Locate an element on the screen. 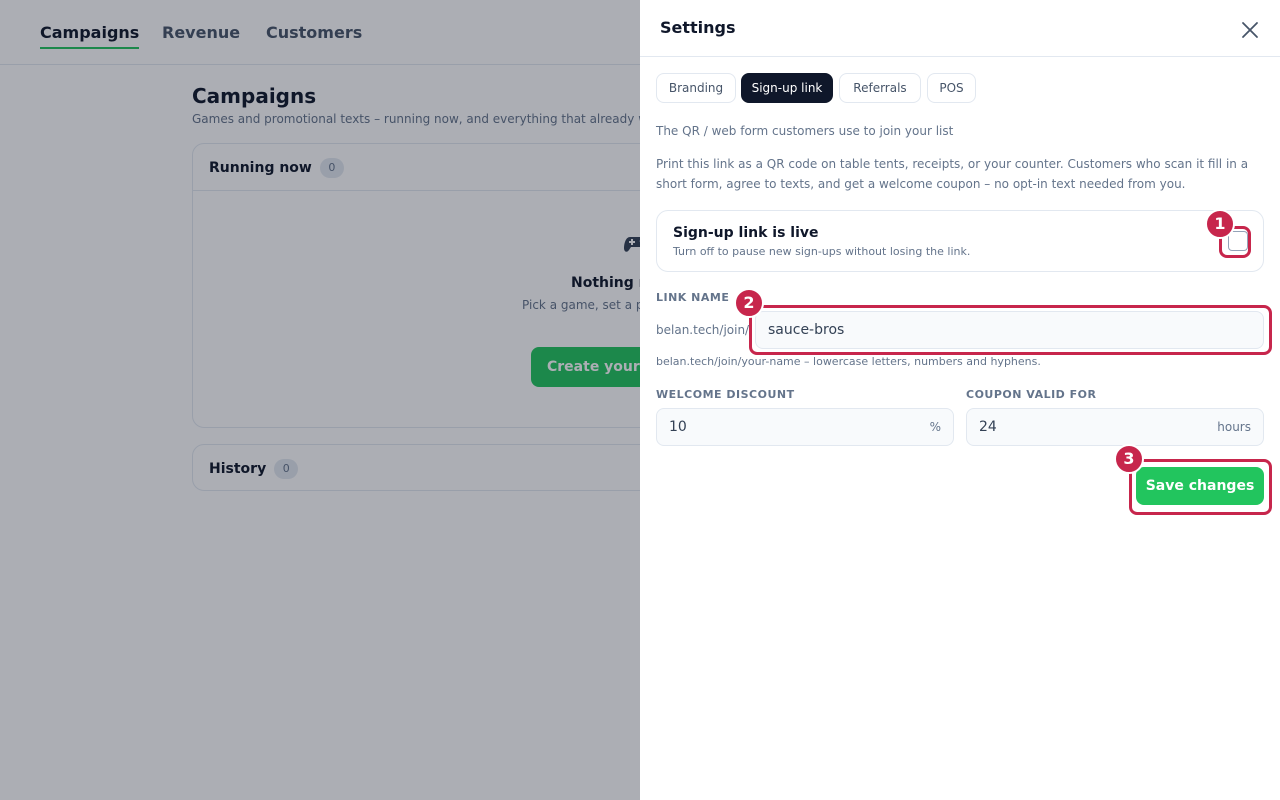 The height and width of the screenshot is (800, 1280). link-name-label: LINK NAME is located at coordinates (693, 297).